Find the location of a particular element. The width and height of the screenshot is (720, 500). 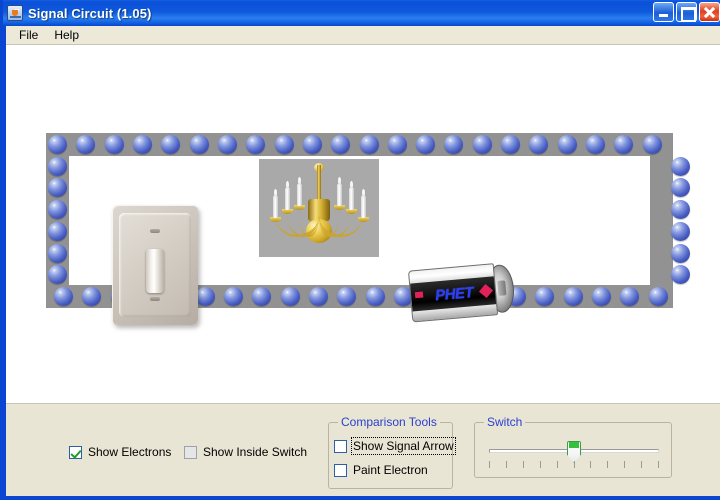

title-bar: Signal Circuit (1.05) is located at coordinates (361, 13).